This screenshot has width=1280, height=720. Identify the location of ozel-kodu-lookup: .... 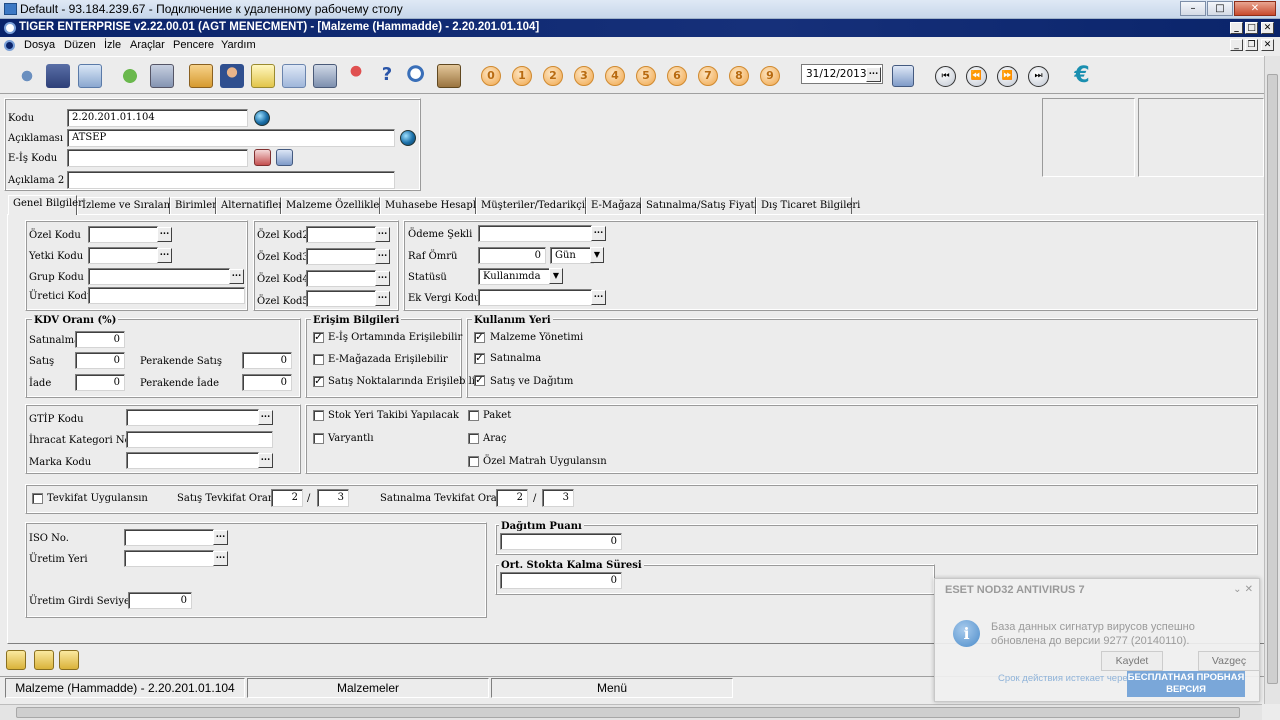
(164, 234).